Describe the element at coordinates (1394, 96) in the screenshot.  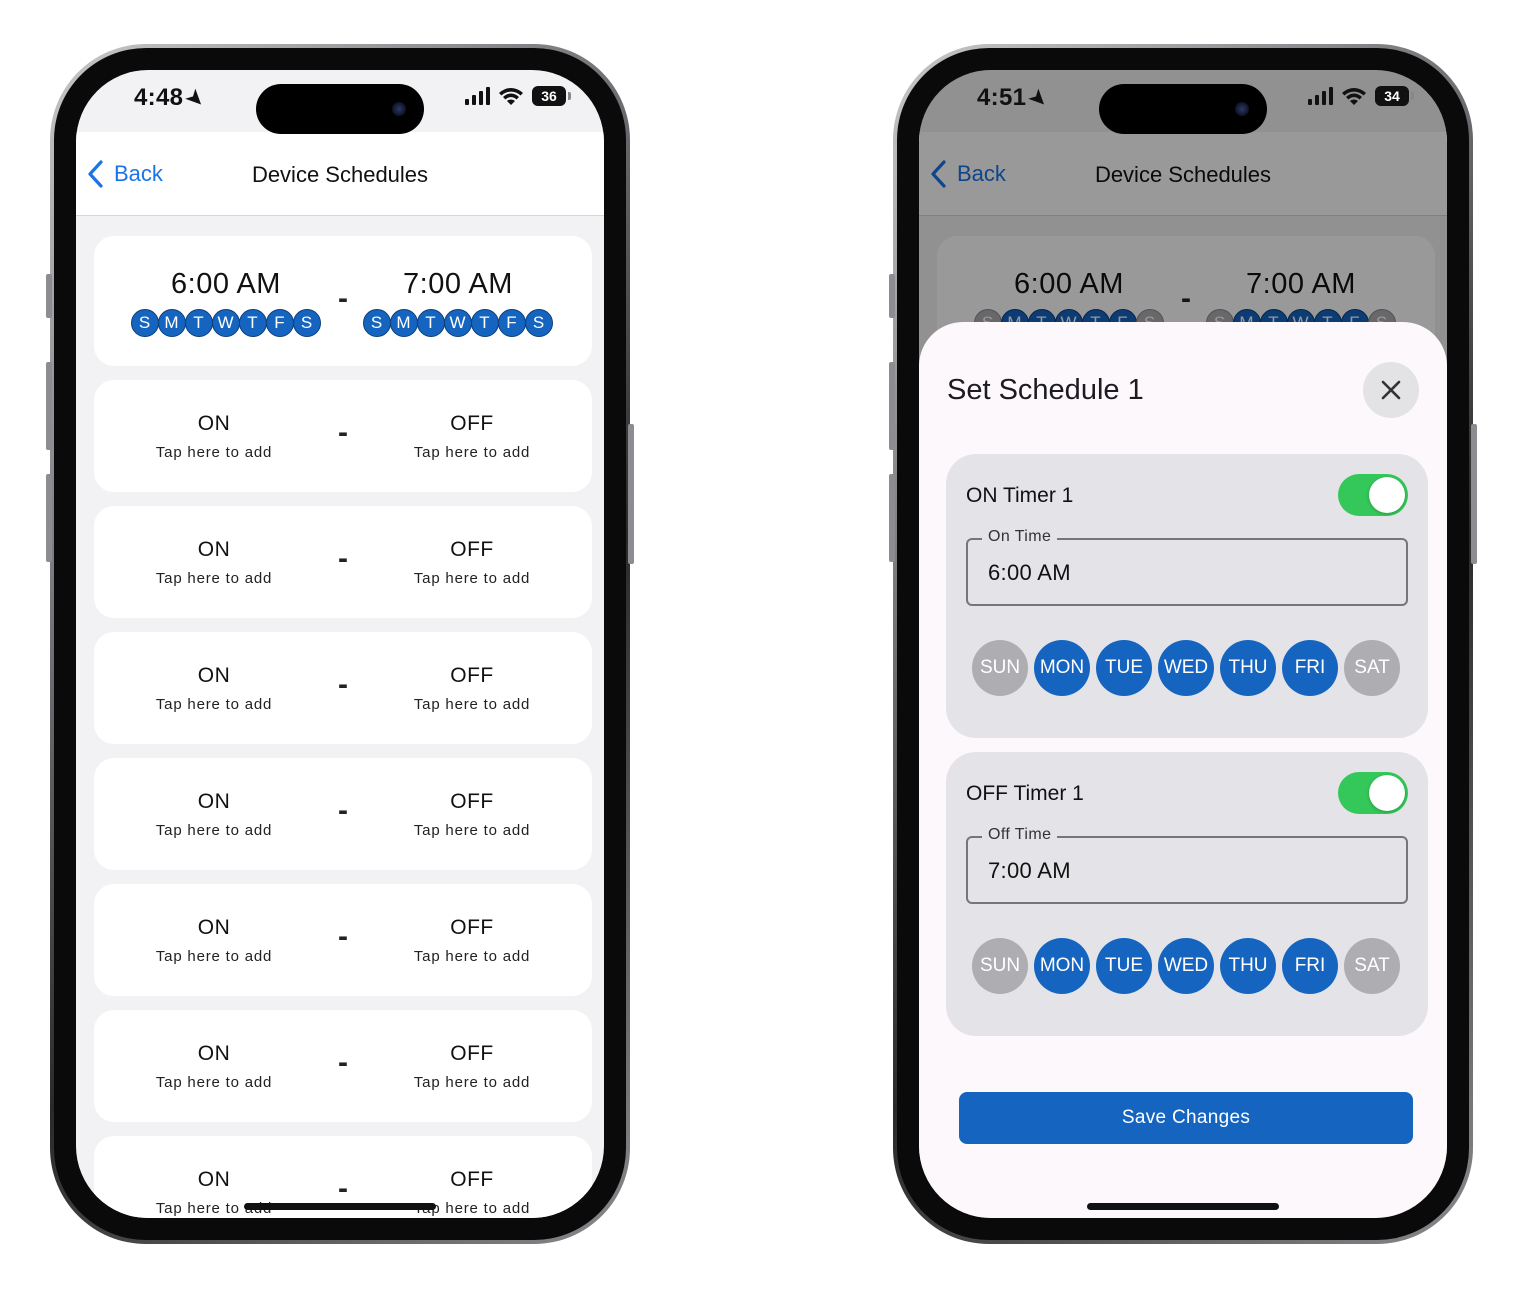
I see `battery-icon: 34` at that location.